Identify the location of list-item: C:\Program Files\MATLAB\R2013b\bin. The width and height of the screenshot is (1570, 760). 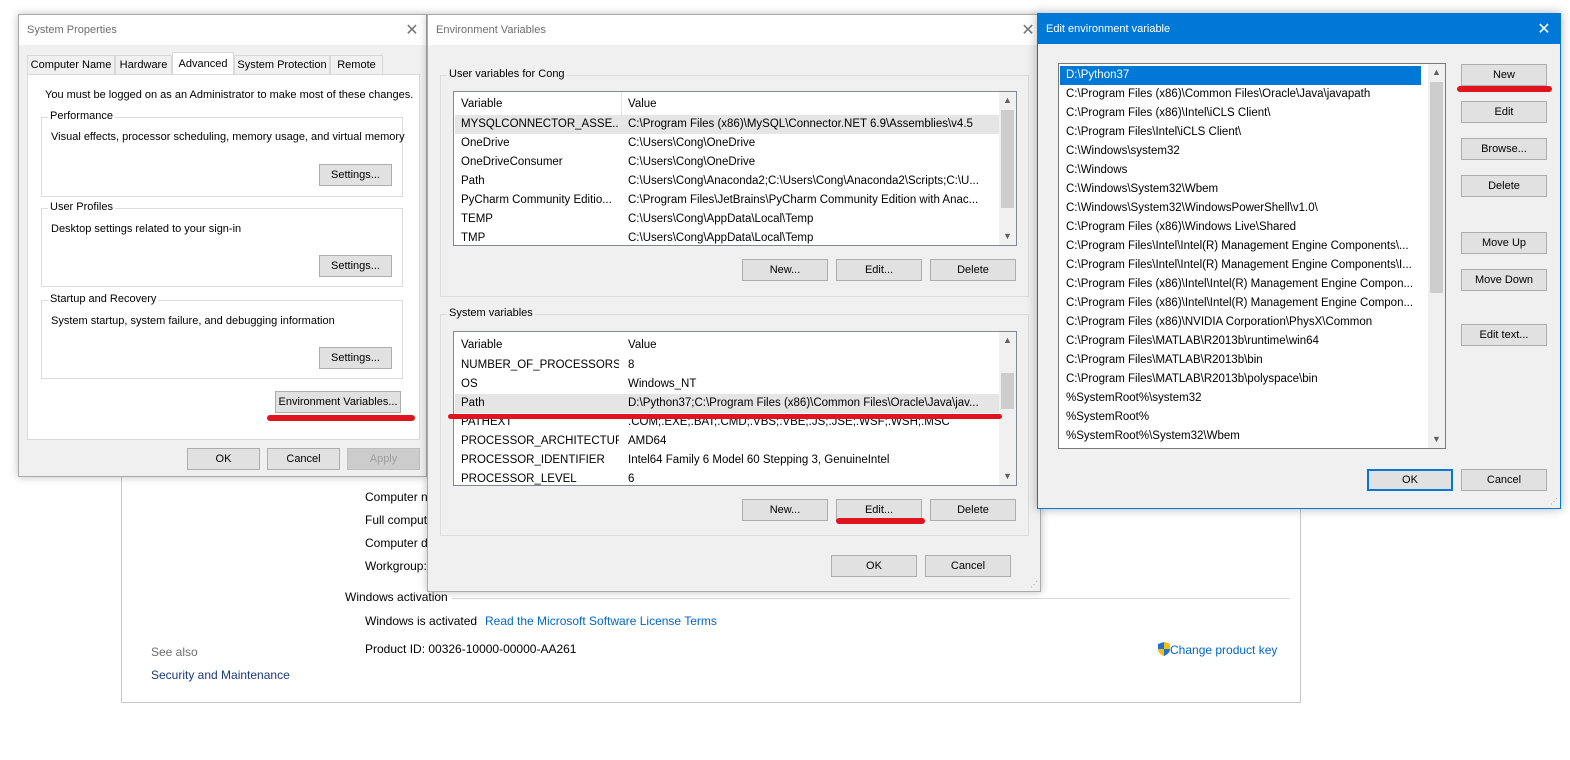
(1243, 360).